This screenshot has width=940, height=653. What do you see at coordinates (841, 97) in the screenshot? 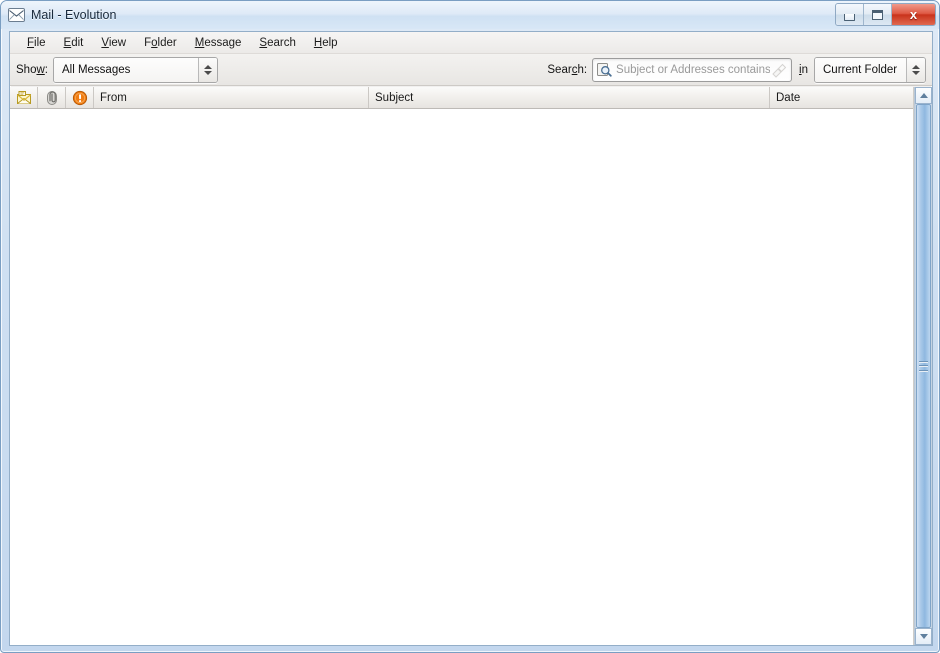
I see `column-header-date: Date` at bounding box center [841, 97].